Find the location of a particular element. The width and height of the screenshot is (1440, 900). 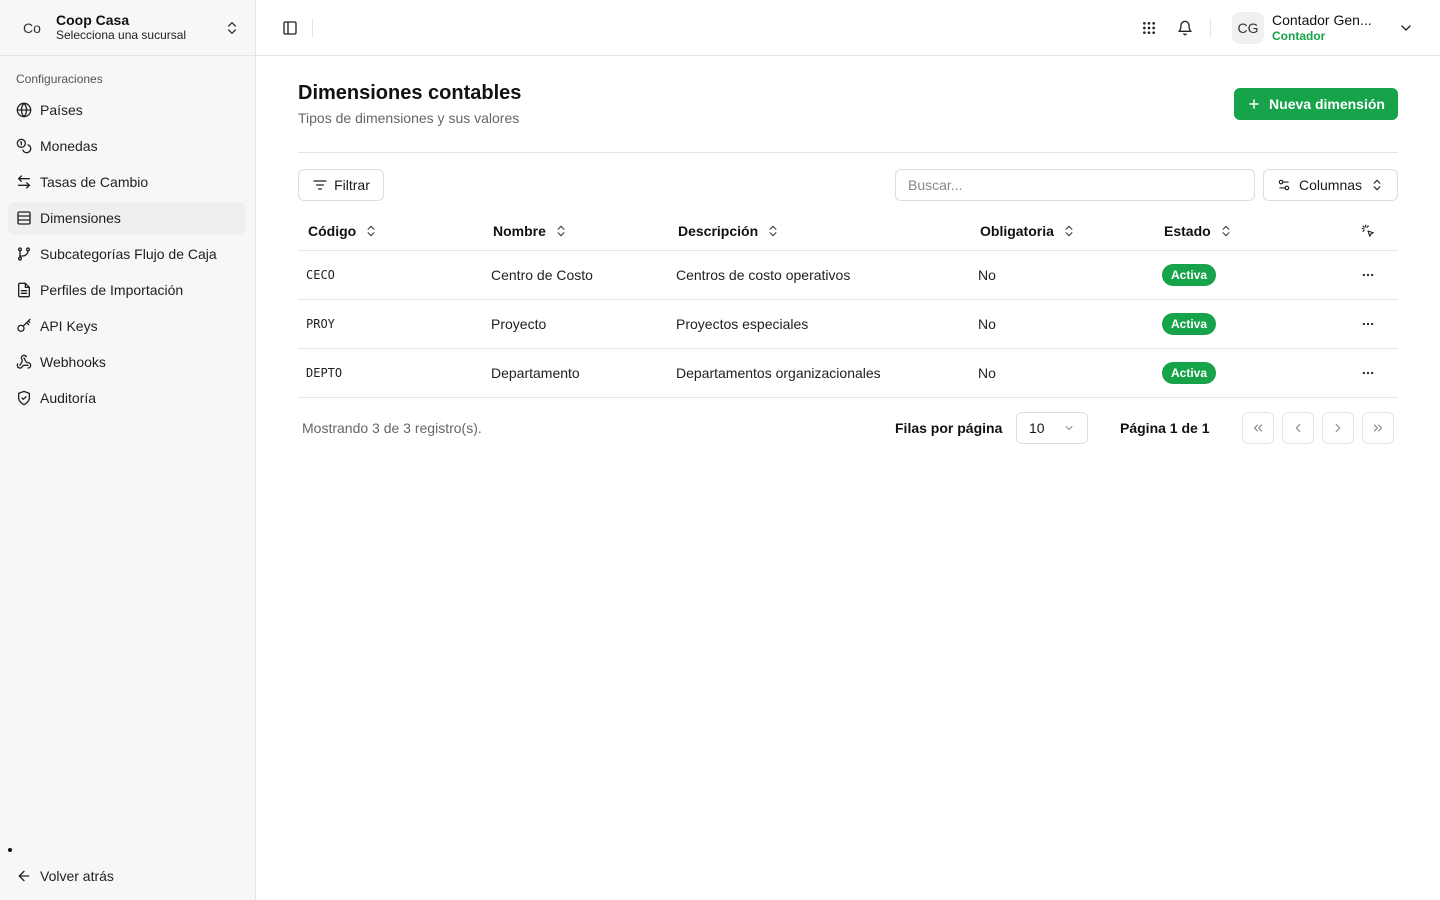

webhook-icon is located at coordinates (24, 361).